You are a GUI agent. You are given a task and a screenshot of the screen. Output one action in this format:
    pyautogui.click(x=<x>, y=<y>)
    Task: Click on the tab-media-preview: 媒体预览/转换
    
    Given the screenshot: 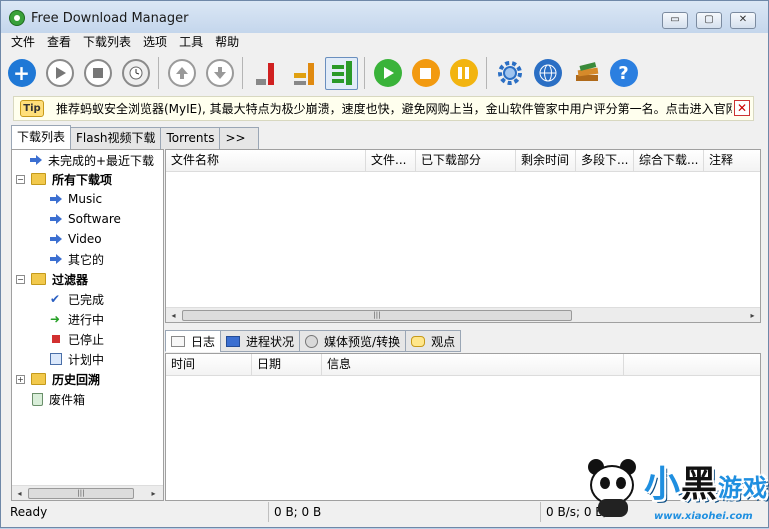 What is the action you would take?
    pyautogui.click(x=353, y=341)
    